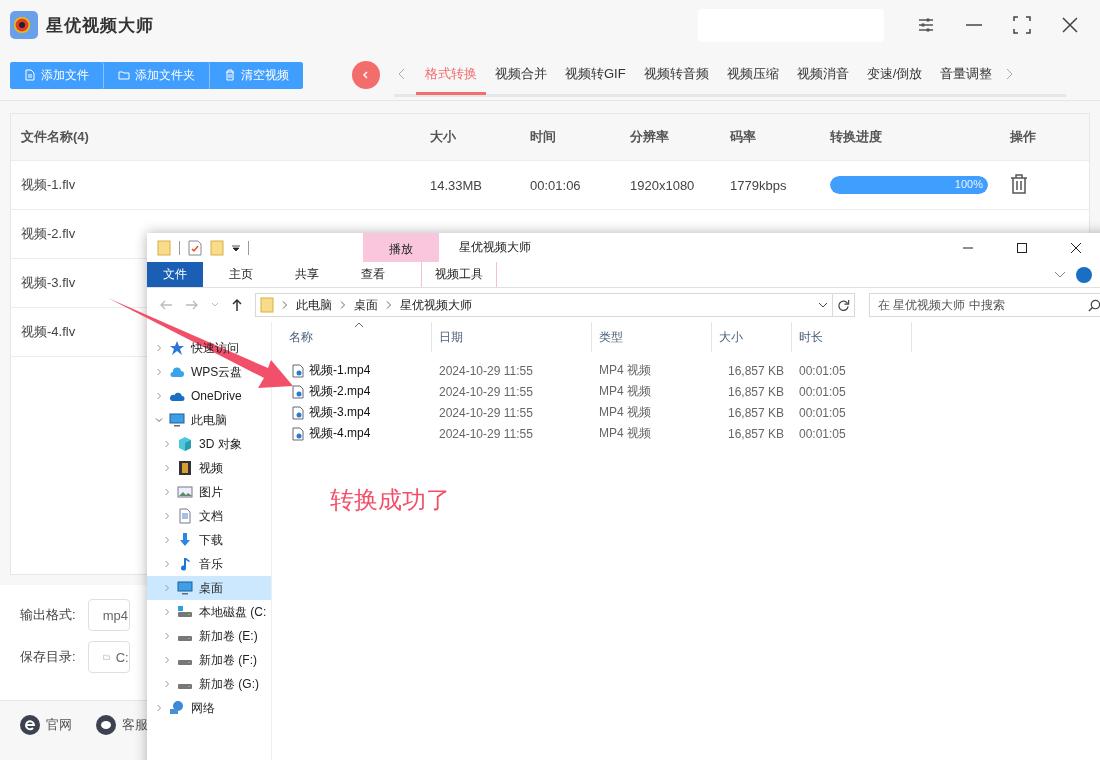 The height and width of the screenshot is (760, 1100). I want to click on column-header: 时间, so click(543, 137).